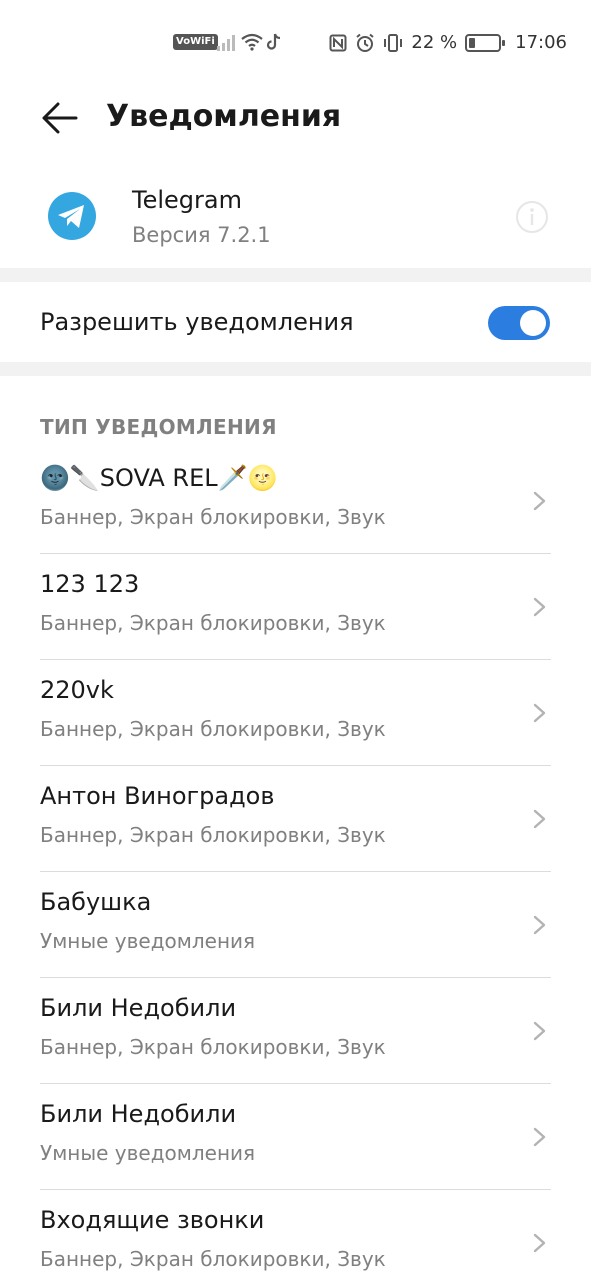  I want to click on notification-type-heading: ТИП УВЕДОМЛЕНИЯ, so click(158, 427).